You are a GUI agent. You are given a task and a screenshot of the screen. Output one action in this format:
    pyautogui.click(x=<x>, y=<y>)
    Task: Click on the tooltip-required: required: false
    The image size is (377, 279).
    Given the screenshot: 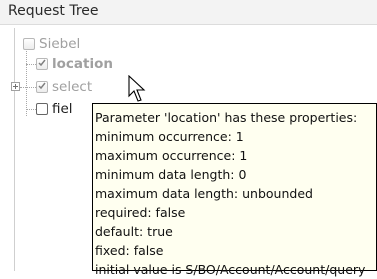 What is the action you would take?
    pyautogui.click(x=140, y=212)
    